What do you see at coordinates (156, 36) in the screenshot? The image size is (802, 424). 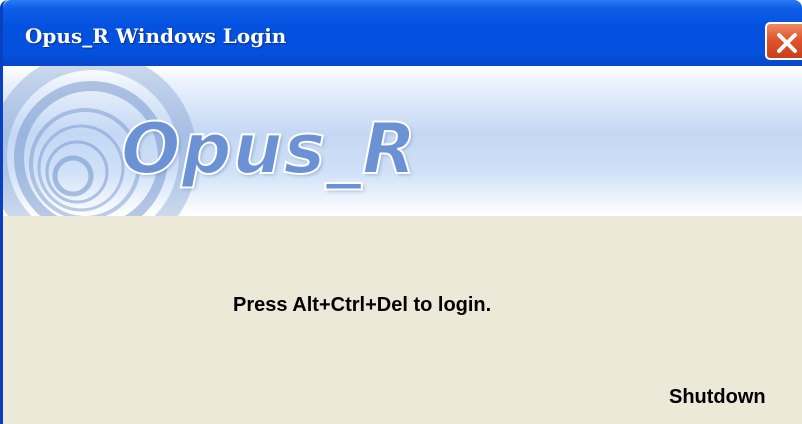 I see `window-title: Opus_R Windows Login` at bounding box center [156, 36].